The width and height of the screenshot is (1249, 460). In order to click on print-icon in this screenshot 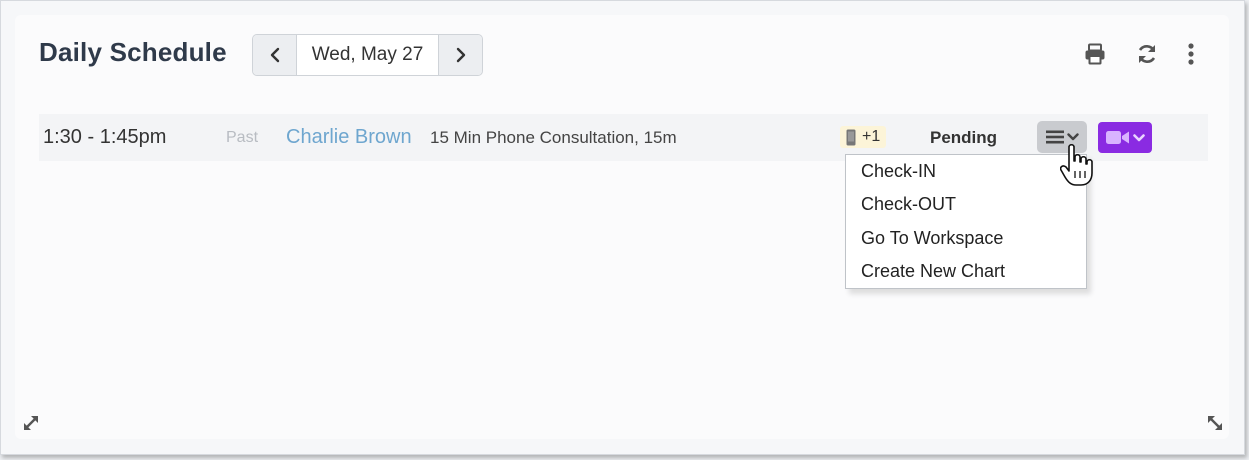, I will do `click(1095, 54)`.